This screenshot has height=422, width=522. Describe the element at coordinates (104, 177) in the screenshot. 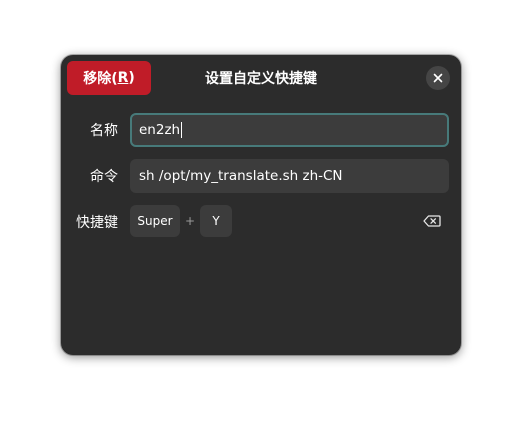

I see `command-label: 命令` at that location.